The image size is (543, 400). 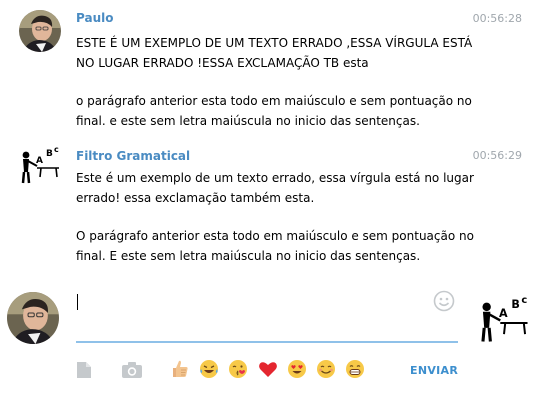 I want to click on emoji-picker-button, so click(x=444, y=301).